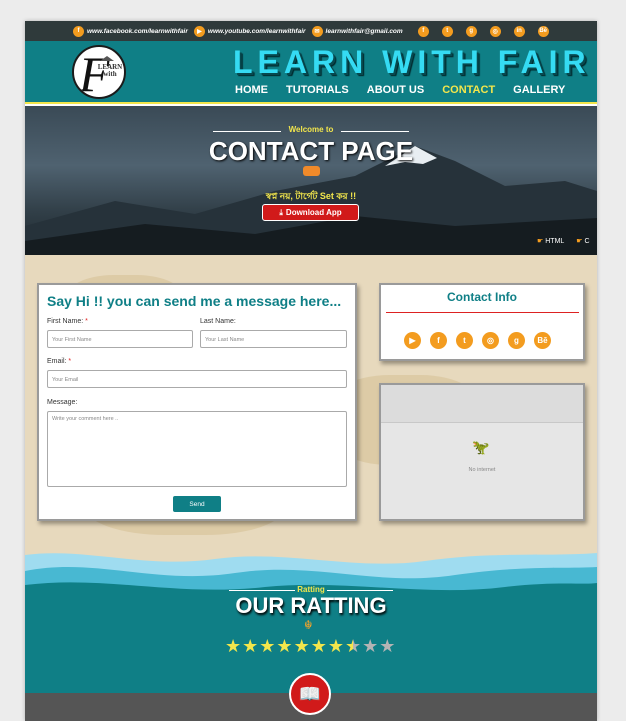 The width and height of the screenshot is (626, 721). What do you see at coordinates (364, 31) in the screenshot?
I see `email-link-text: learnwithfair@gmail.com` at bounding box center [364, 31].